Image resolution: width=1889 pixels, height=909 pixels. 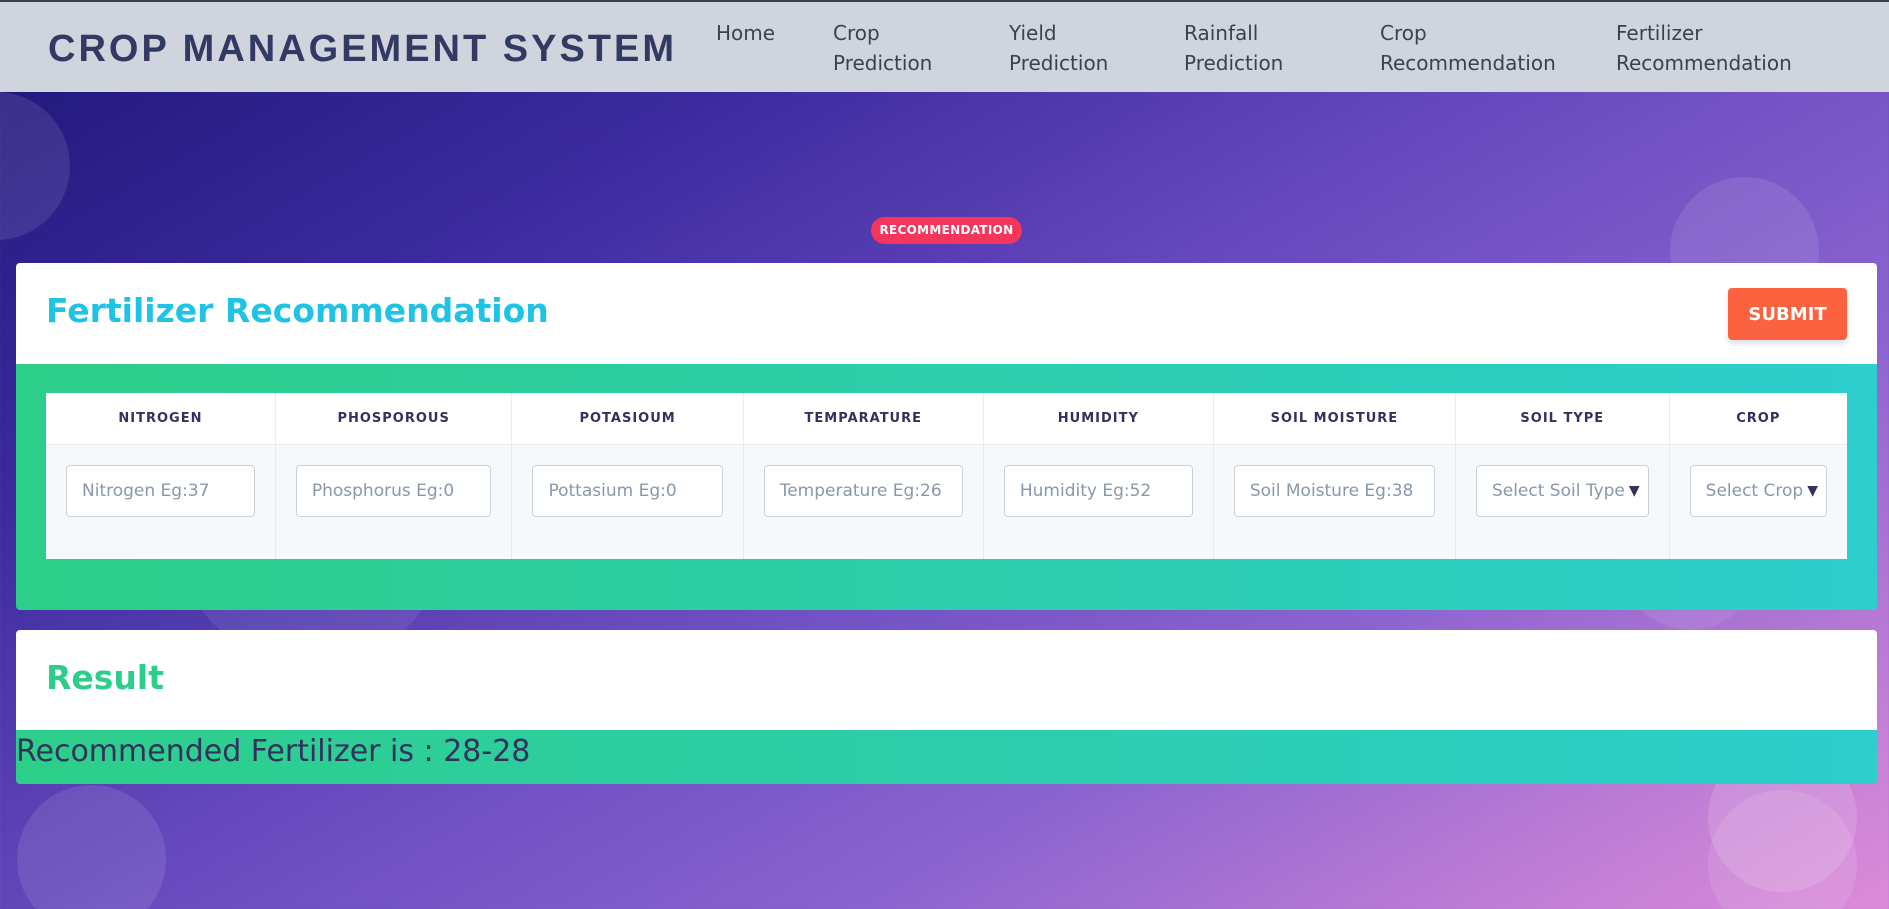 What do you see at coordinates (362, 49) in the screenshot?
I see `brand-title: CROP MANAGEMENT SYSTEM` at bounding box center [362, 49].